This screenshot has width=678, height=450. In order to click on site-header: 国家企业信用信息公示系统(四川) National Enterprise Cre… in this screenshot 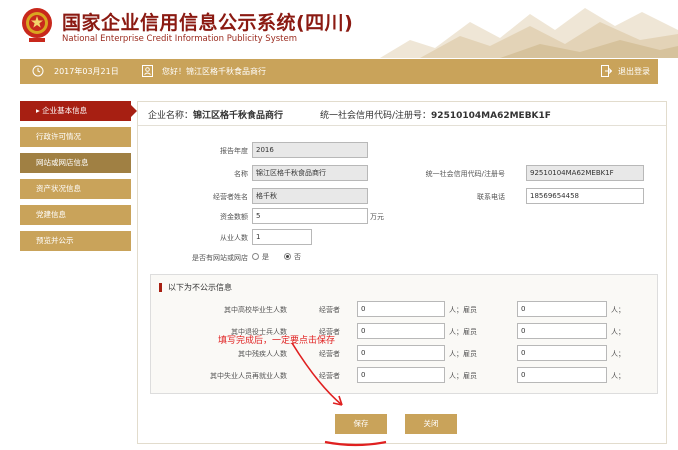, I will do `click(339, 29)`.